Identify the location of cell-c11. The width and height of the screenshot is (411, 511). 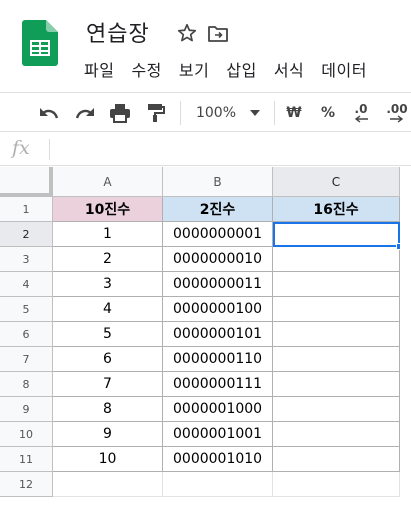
(336, 459).